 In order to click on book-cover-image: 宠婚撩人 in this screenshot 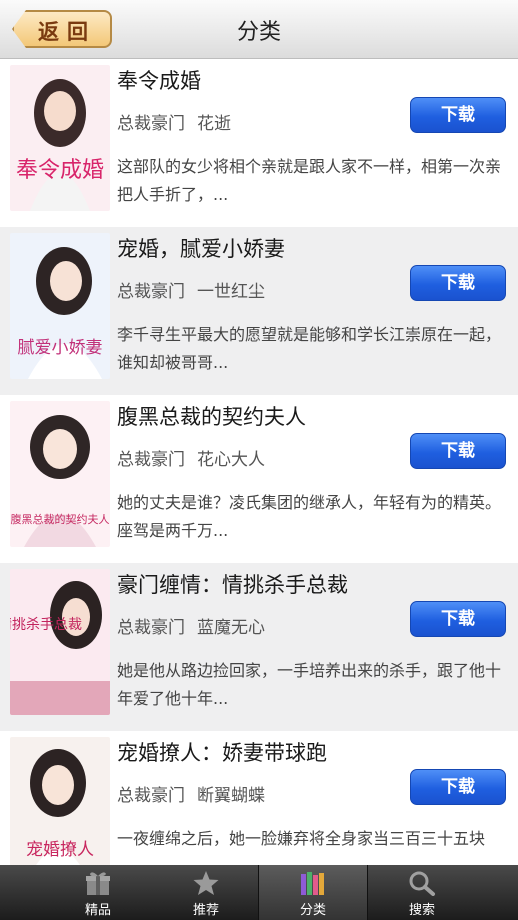, I will do `click(60, 801)`.